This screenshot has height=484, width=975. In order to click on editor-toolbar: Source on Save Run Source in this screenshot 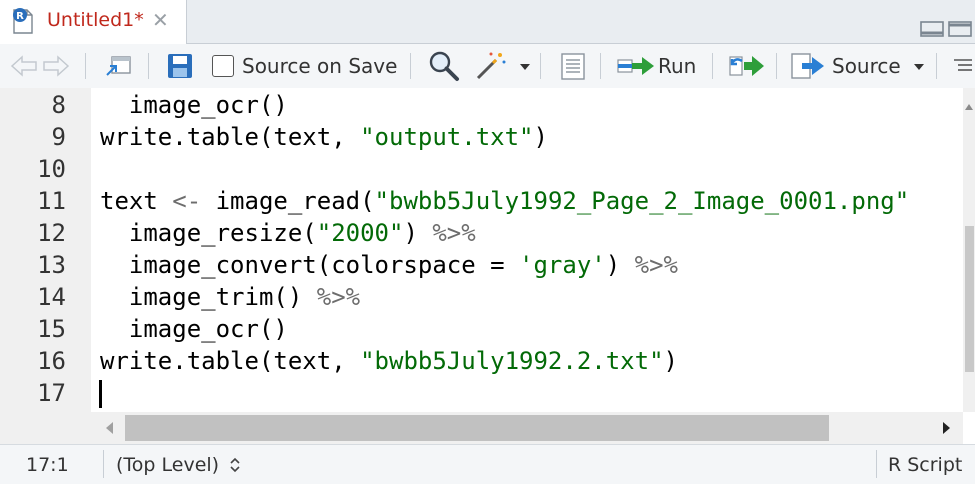, I will do `click(487, 66)`.